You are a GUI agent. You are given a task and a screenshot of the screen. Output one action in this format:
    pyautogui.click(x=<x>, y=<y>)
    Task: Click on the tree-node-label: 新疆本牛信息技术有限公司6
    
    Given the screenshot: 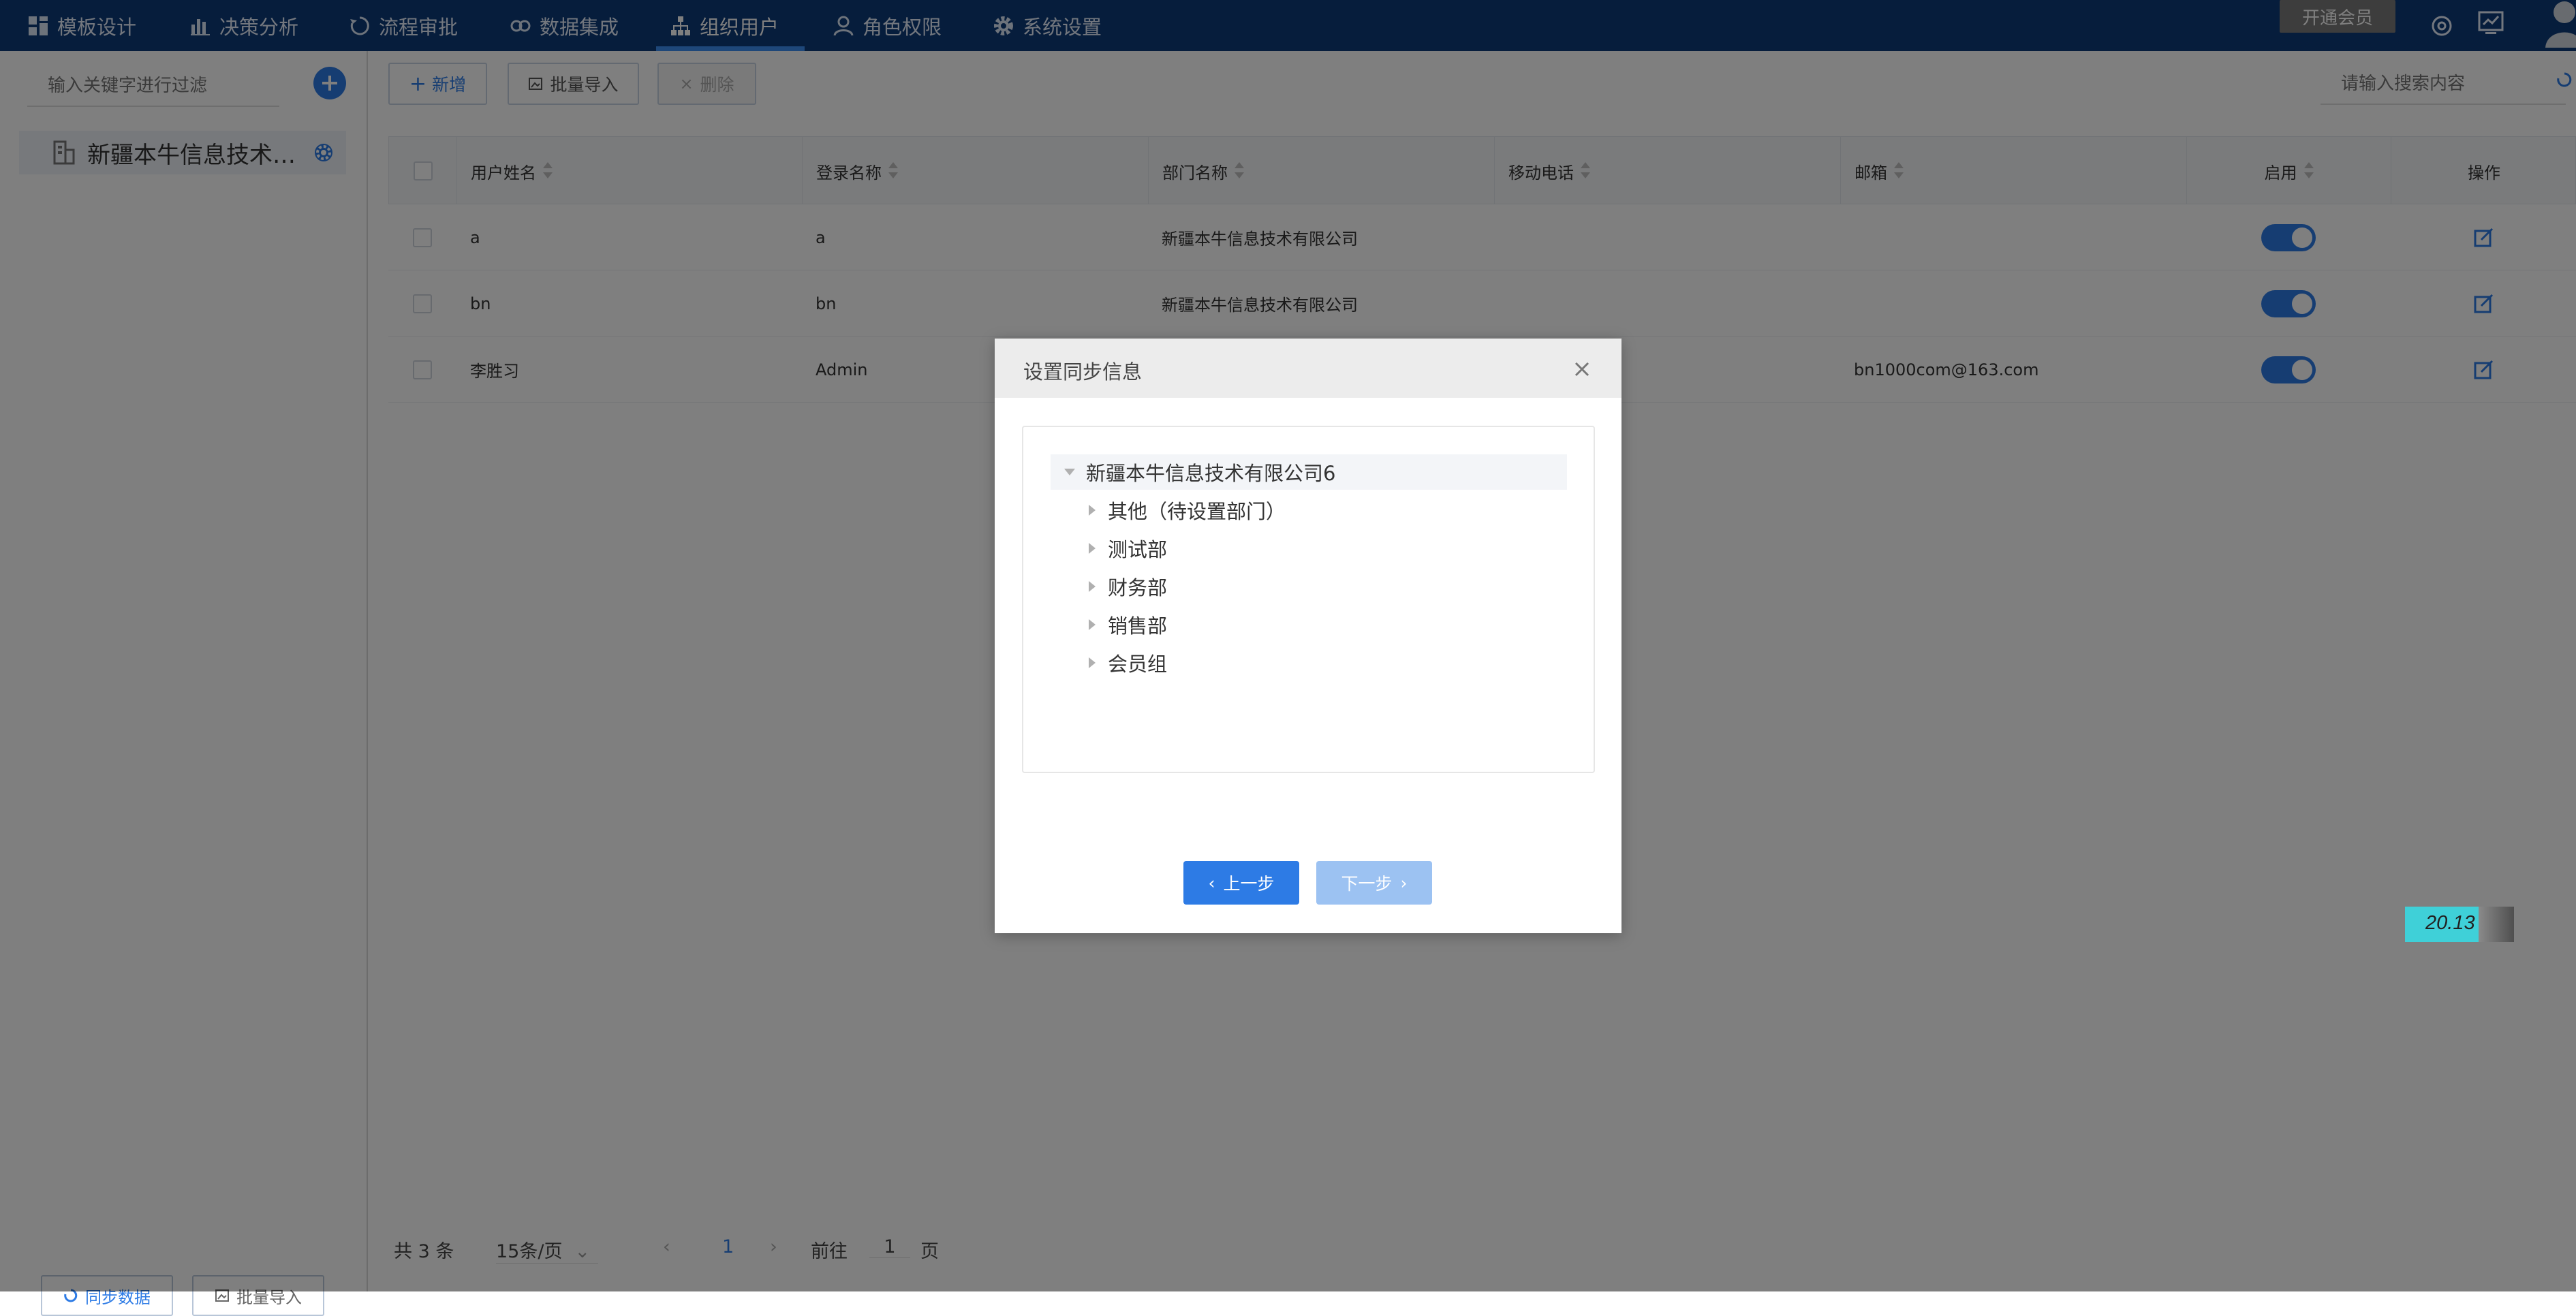 What is the action you would take?
    pyautogui.click(x=1211, y=474)
    